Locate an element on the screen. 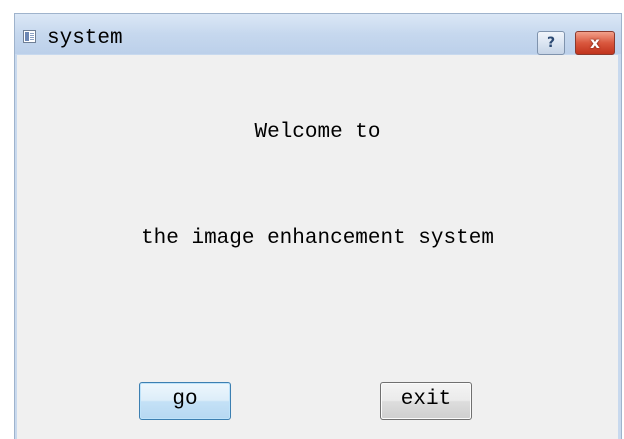 The height and width of the screenshot is (439, 624). help-button: ? is located at coordinates (551, 43).